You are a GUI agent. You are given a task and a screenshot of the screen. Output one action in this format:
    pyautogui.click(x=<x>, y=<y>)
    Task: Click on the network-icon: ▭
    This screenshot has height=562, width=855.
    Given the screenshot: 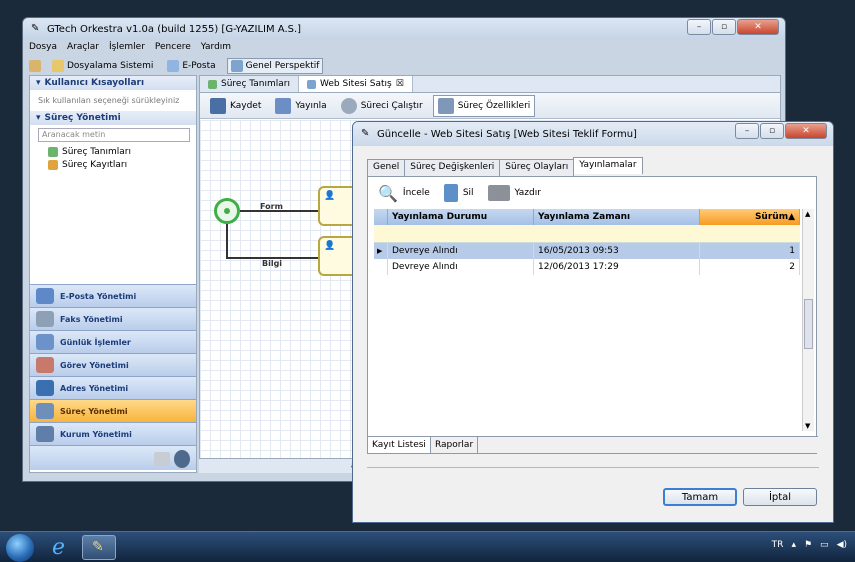 What is the action you would take?
    pyautogui.click(x=824, y=545)
    